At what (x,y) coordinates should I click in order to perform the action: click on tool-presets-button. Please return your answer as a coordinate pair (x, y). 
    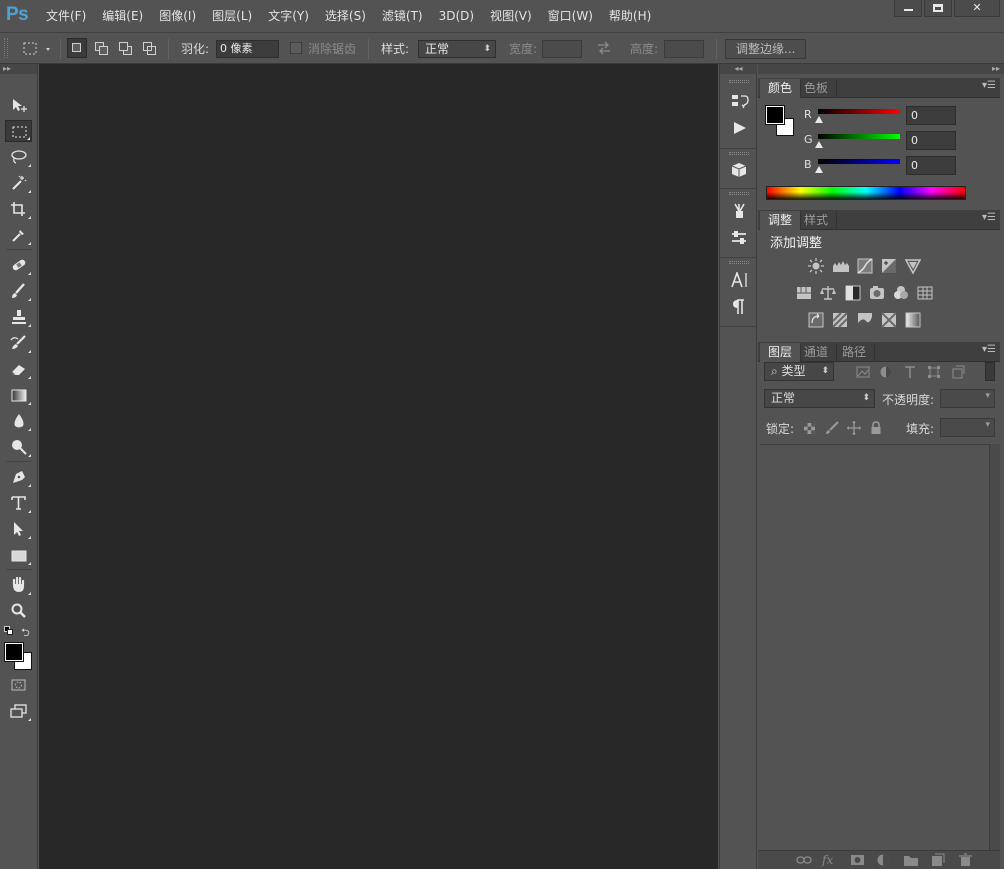
    Looking at the image, I should click on (739, 238).